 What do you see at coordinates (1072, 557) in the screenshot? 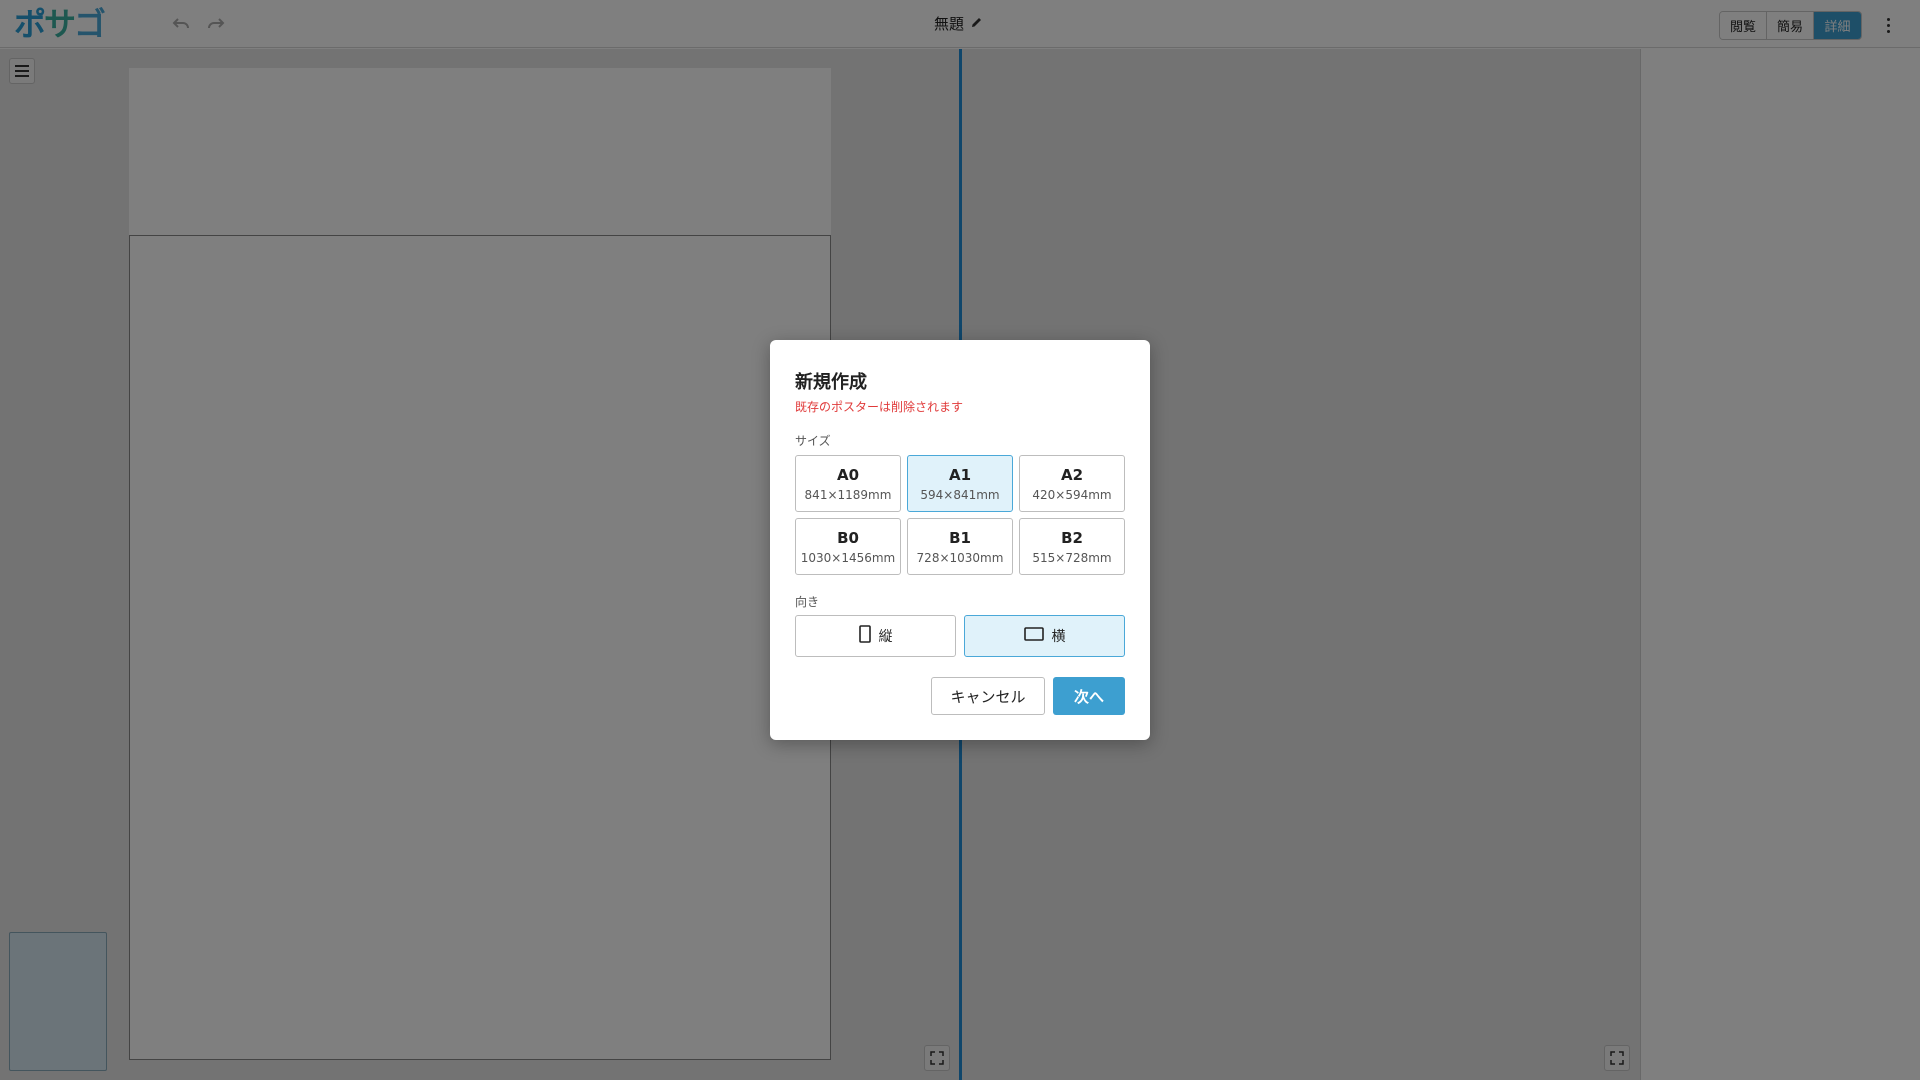
I see `size-dimensions: 515×728mm` at bounding box center [1072, 557].